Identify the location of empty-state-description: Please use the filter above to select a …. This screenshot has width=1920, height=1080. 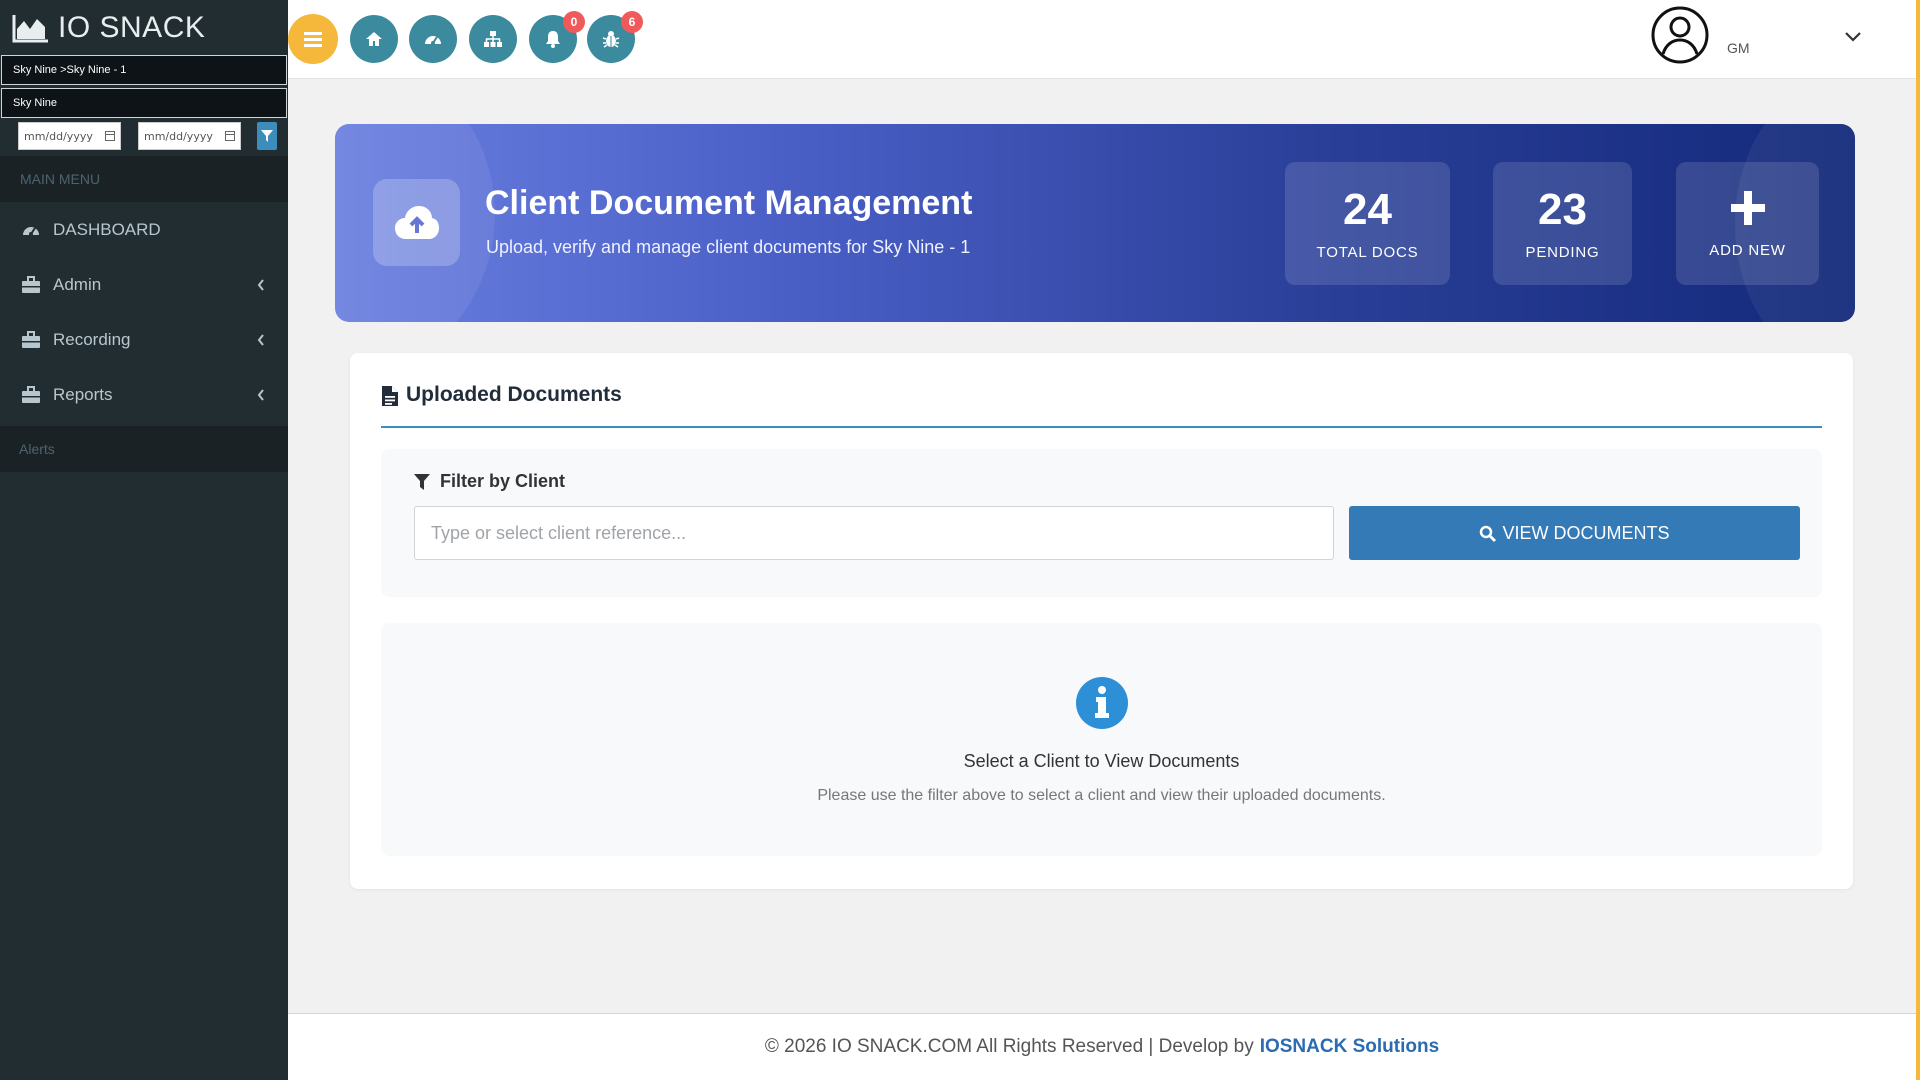
(1101, 795).